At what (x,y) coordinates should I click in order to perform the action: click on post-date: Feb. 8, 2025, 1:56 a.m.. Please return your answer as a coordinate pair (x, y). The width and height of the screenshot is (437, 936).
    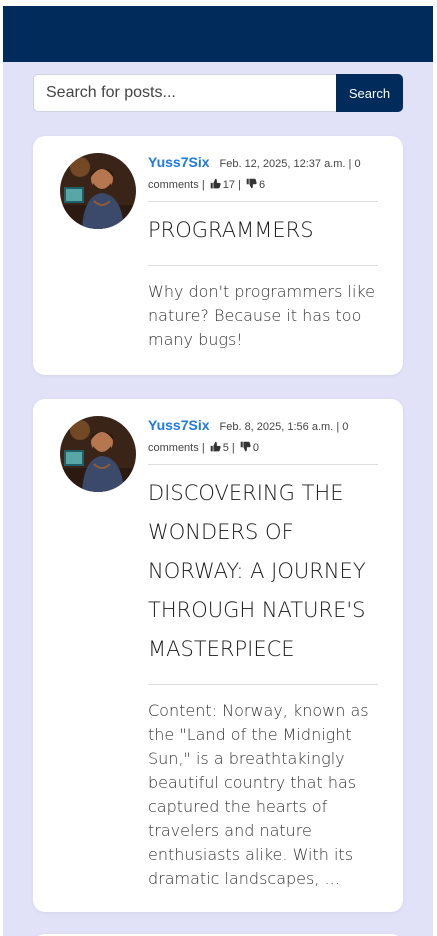
    Looking at the image, I should click on (276, 427).